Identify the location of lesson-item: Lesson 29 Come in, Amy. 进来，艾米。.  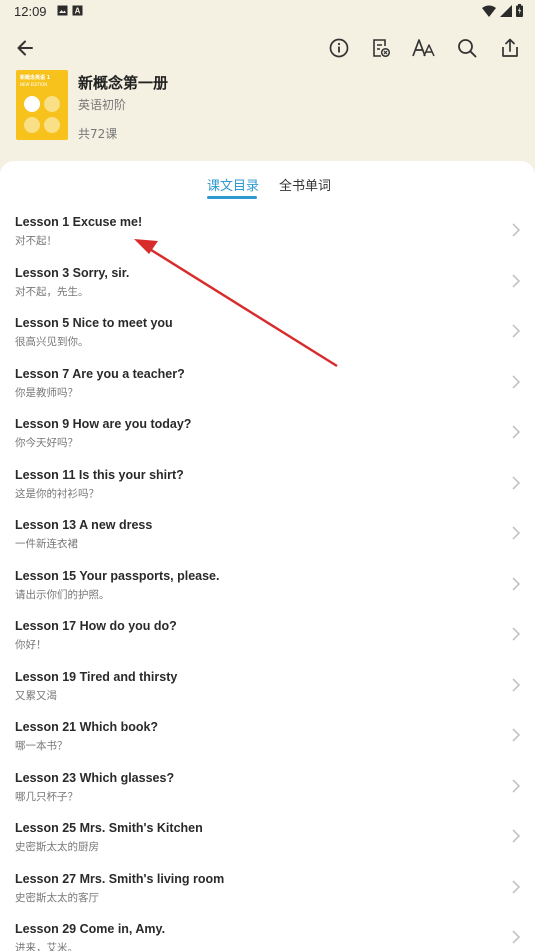
(267, 931).